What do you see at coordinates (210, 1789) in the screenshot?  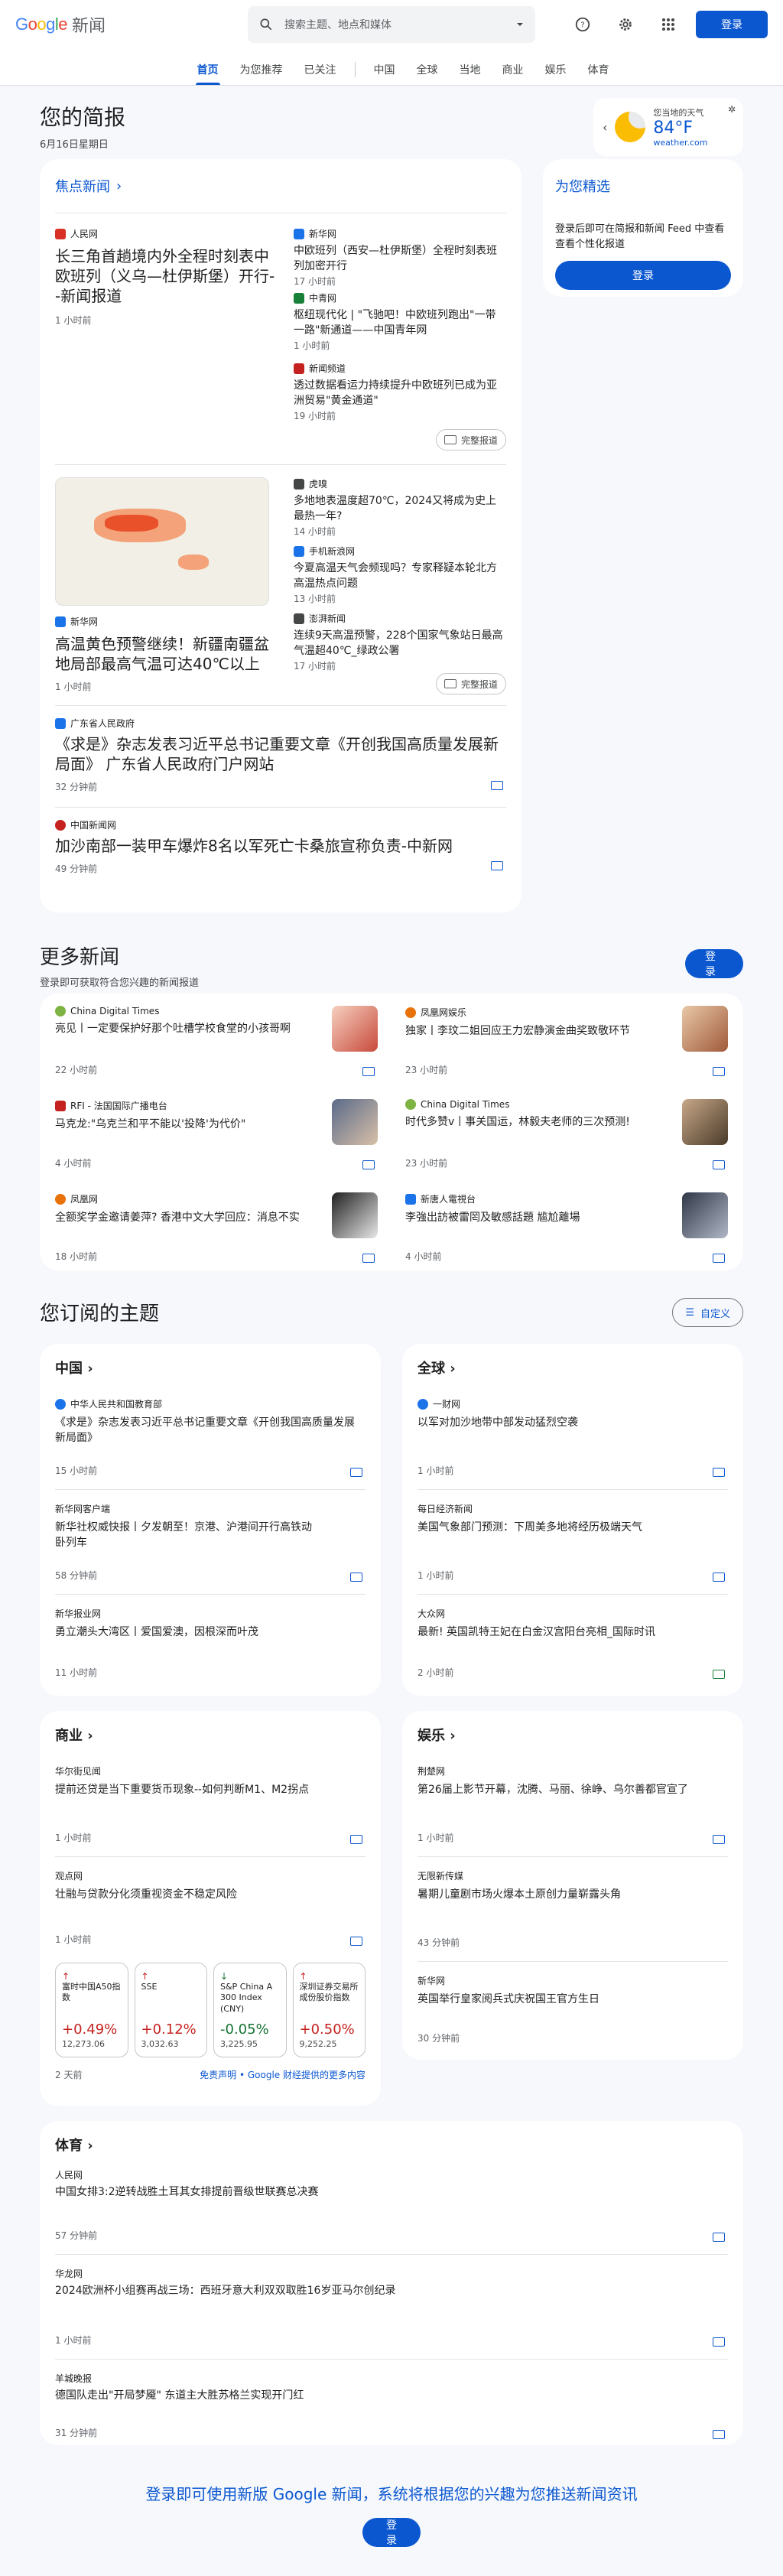 I see `headline: 提前还贷是当下重要货币现象--如何判断M1、M2拐点` at bounding box center [210, 1789].